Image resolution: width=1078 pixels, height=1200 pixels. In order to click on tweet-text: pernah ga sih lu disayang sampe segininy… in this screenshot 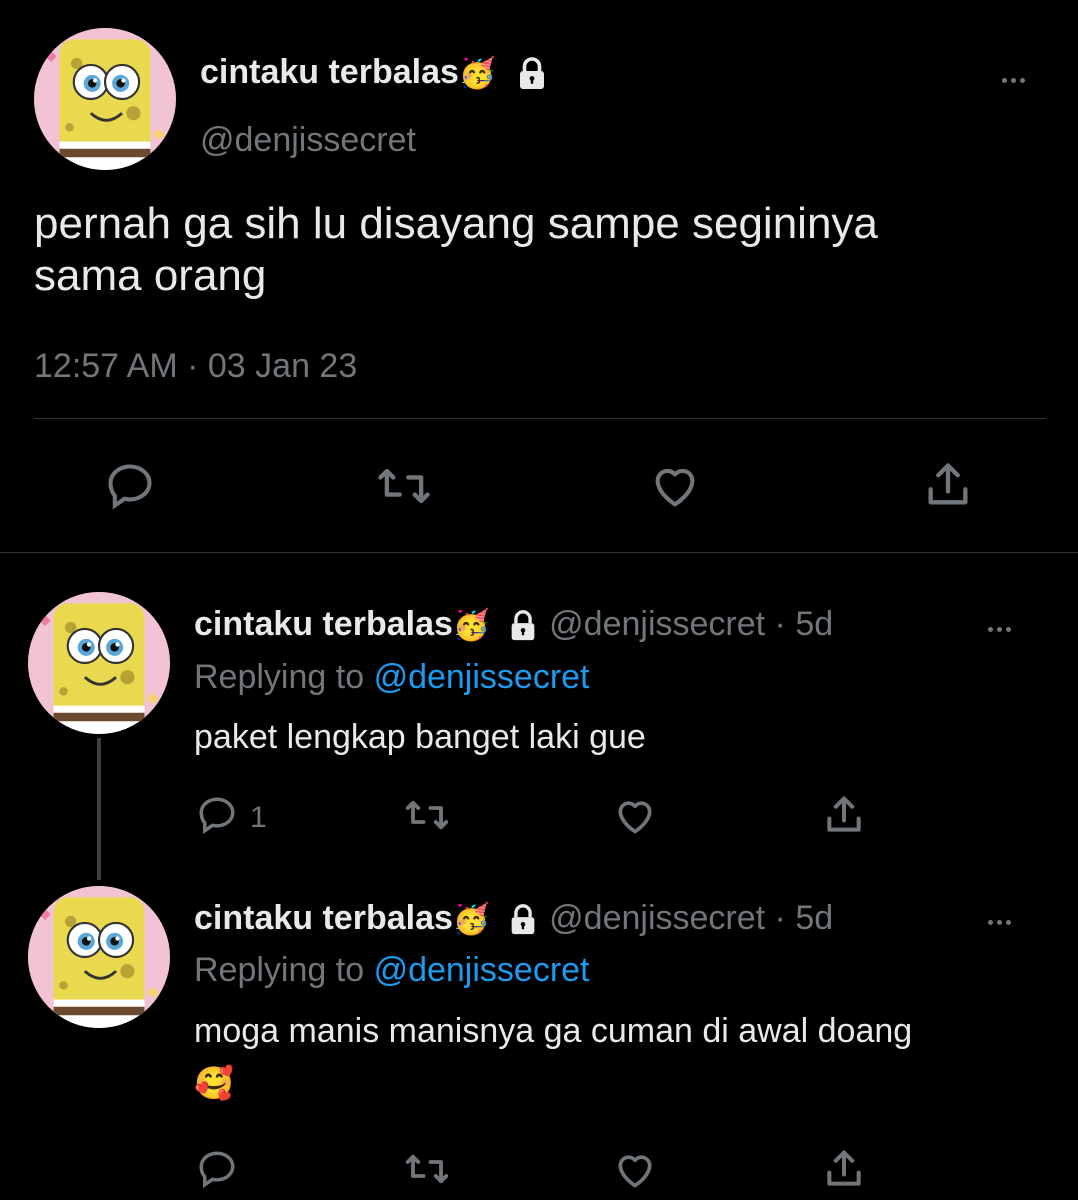, I will do `click(456, 250)`.